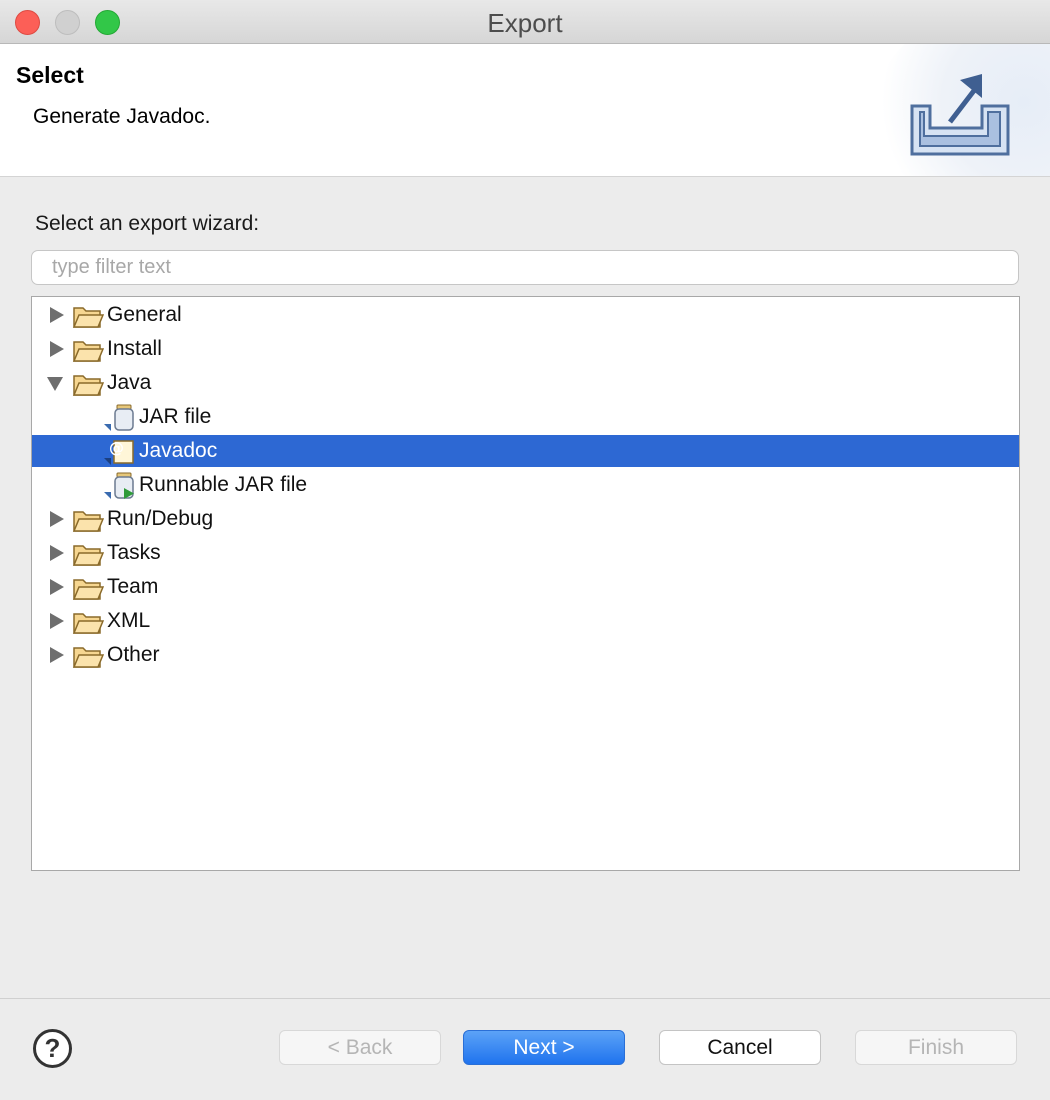 The height and width of the screenshot is (1100, 1050). Describe the element at coordinates (525, 451) in the screenshot. I see `tree-item-javadoc: @ Javadoc` at that location.